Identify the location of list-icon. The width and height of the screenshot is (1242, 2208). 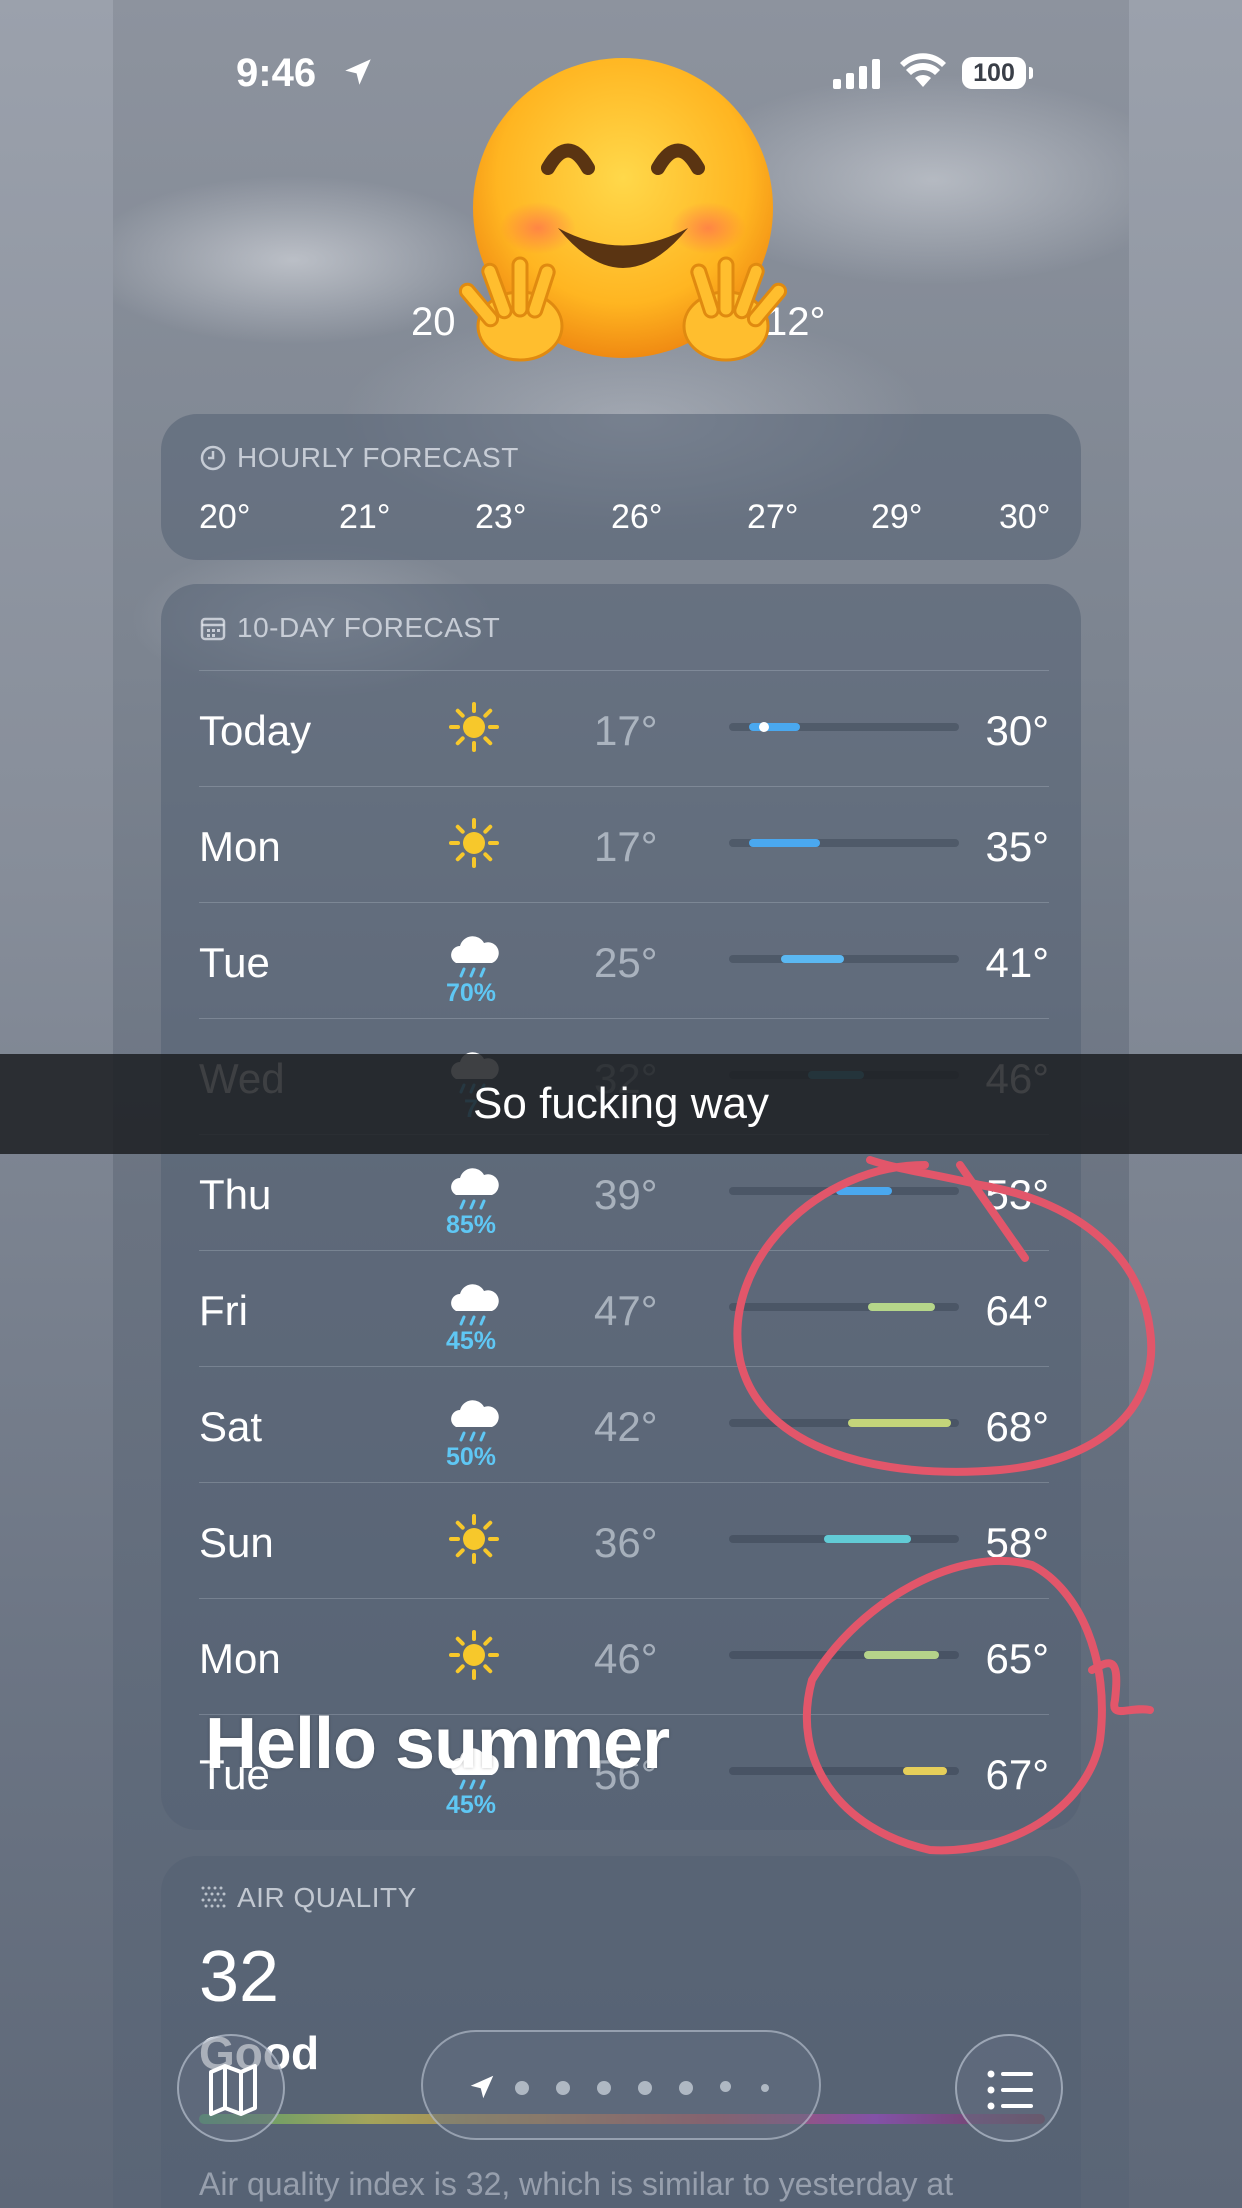
(1010, 2090).